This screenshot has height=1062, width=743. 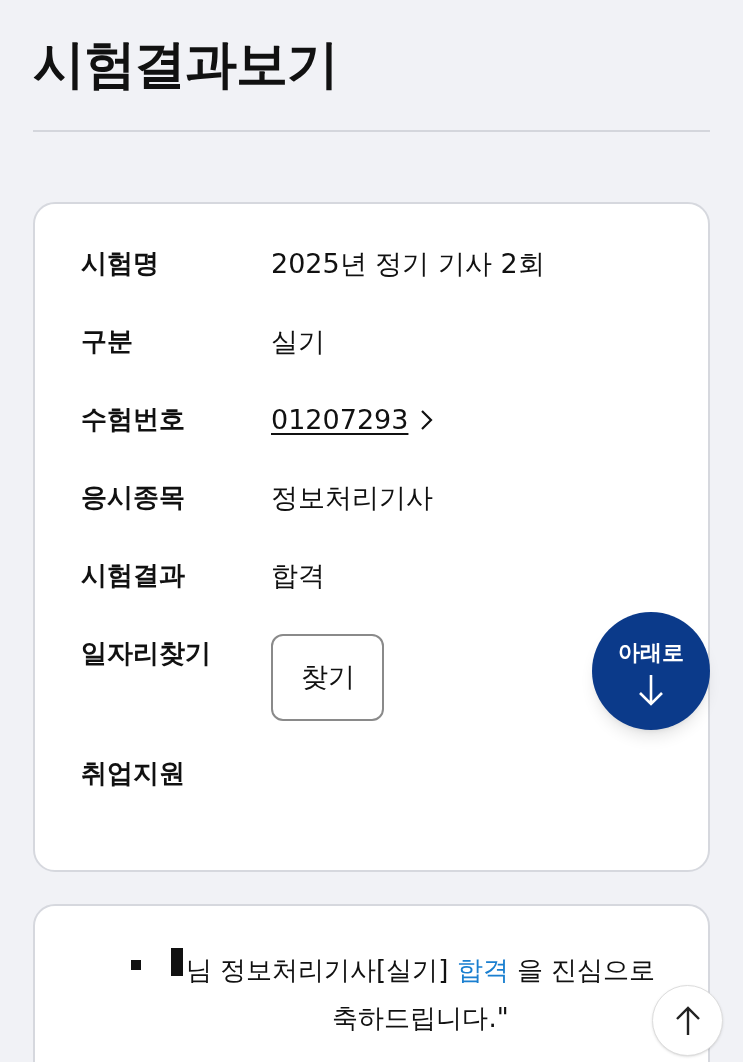 I want to click on find-button: 찾기, so click(x=327, y=677).